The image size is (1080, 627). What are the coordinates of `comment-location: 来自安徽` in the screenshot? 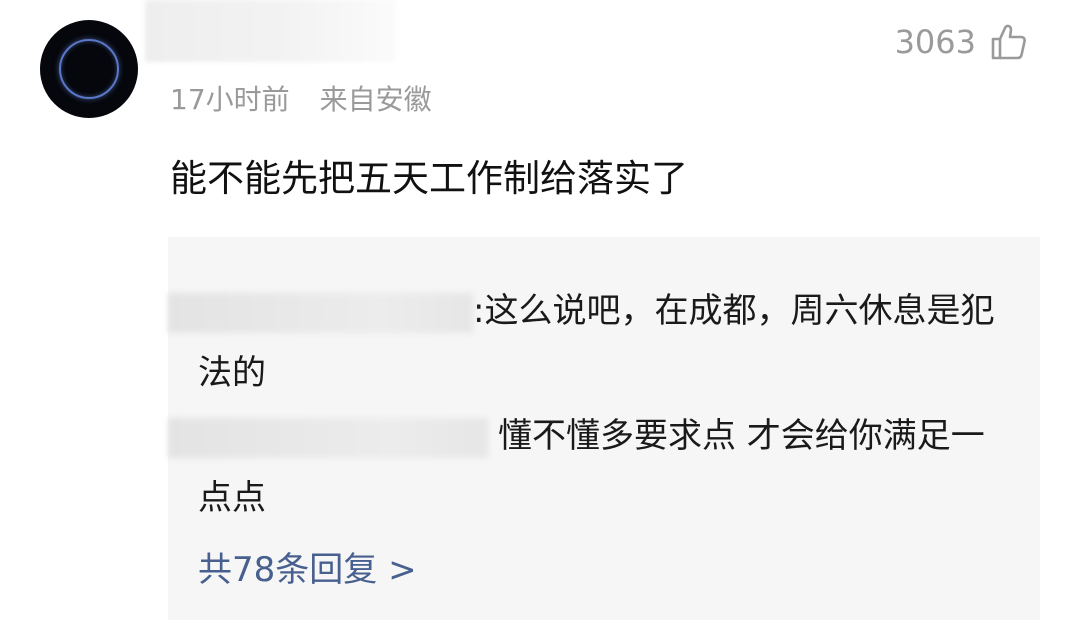 It's located at (375, 99).